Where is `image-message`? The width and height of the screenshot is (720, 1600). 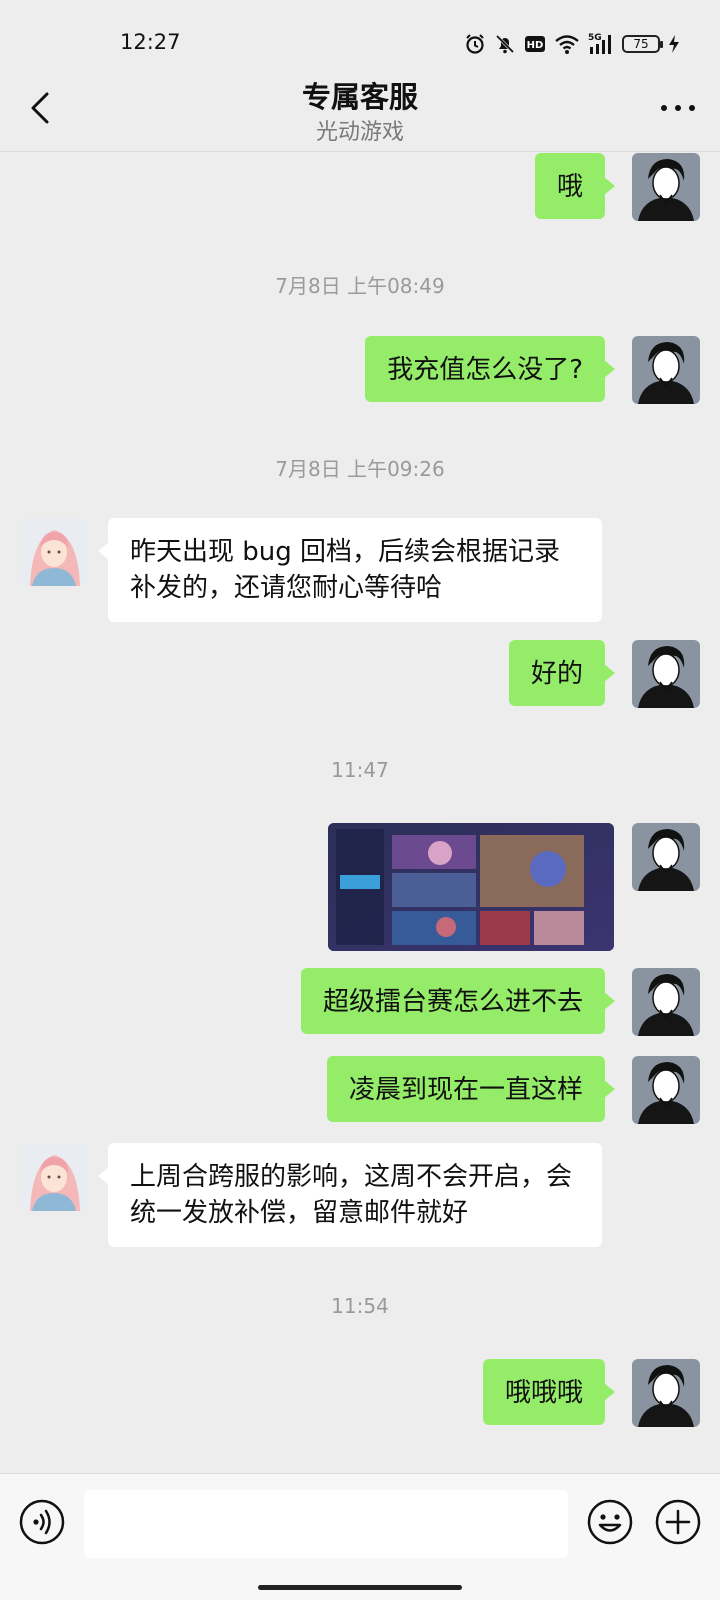
image-message is located at coordinates (471, 887).